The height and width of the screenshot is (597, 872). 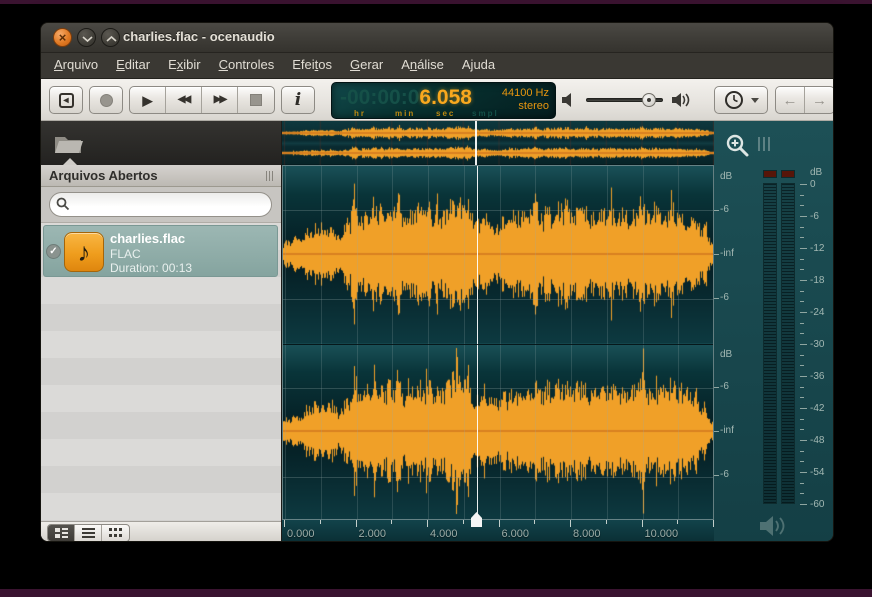 I want to click on time-format-dropdown-button, so click(x=741, y=100).